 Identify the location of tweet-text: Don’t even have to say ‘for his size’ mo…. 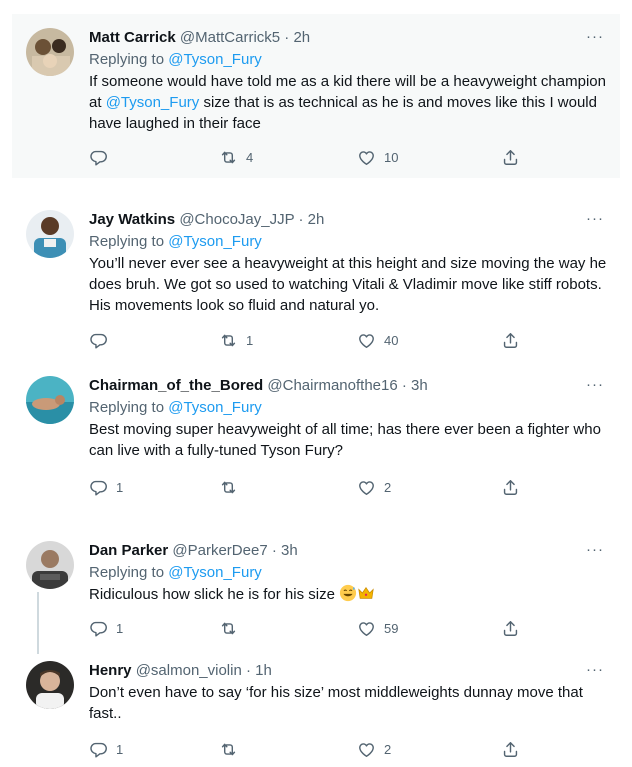
(336, 703).